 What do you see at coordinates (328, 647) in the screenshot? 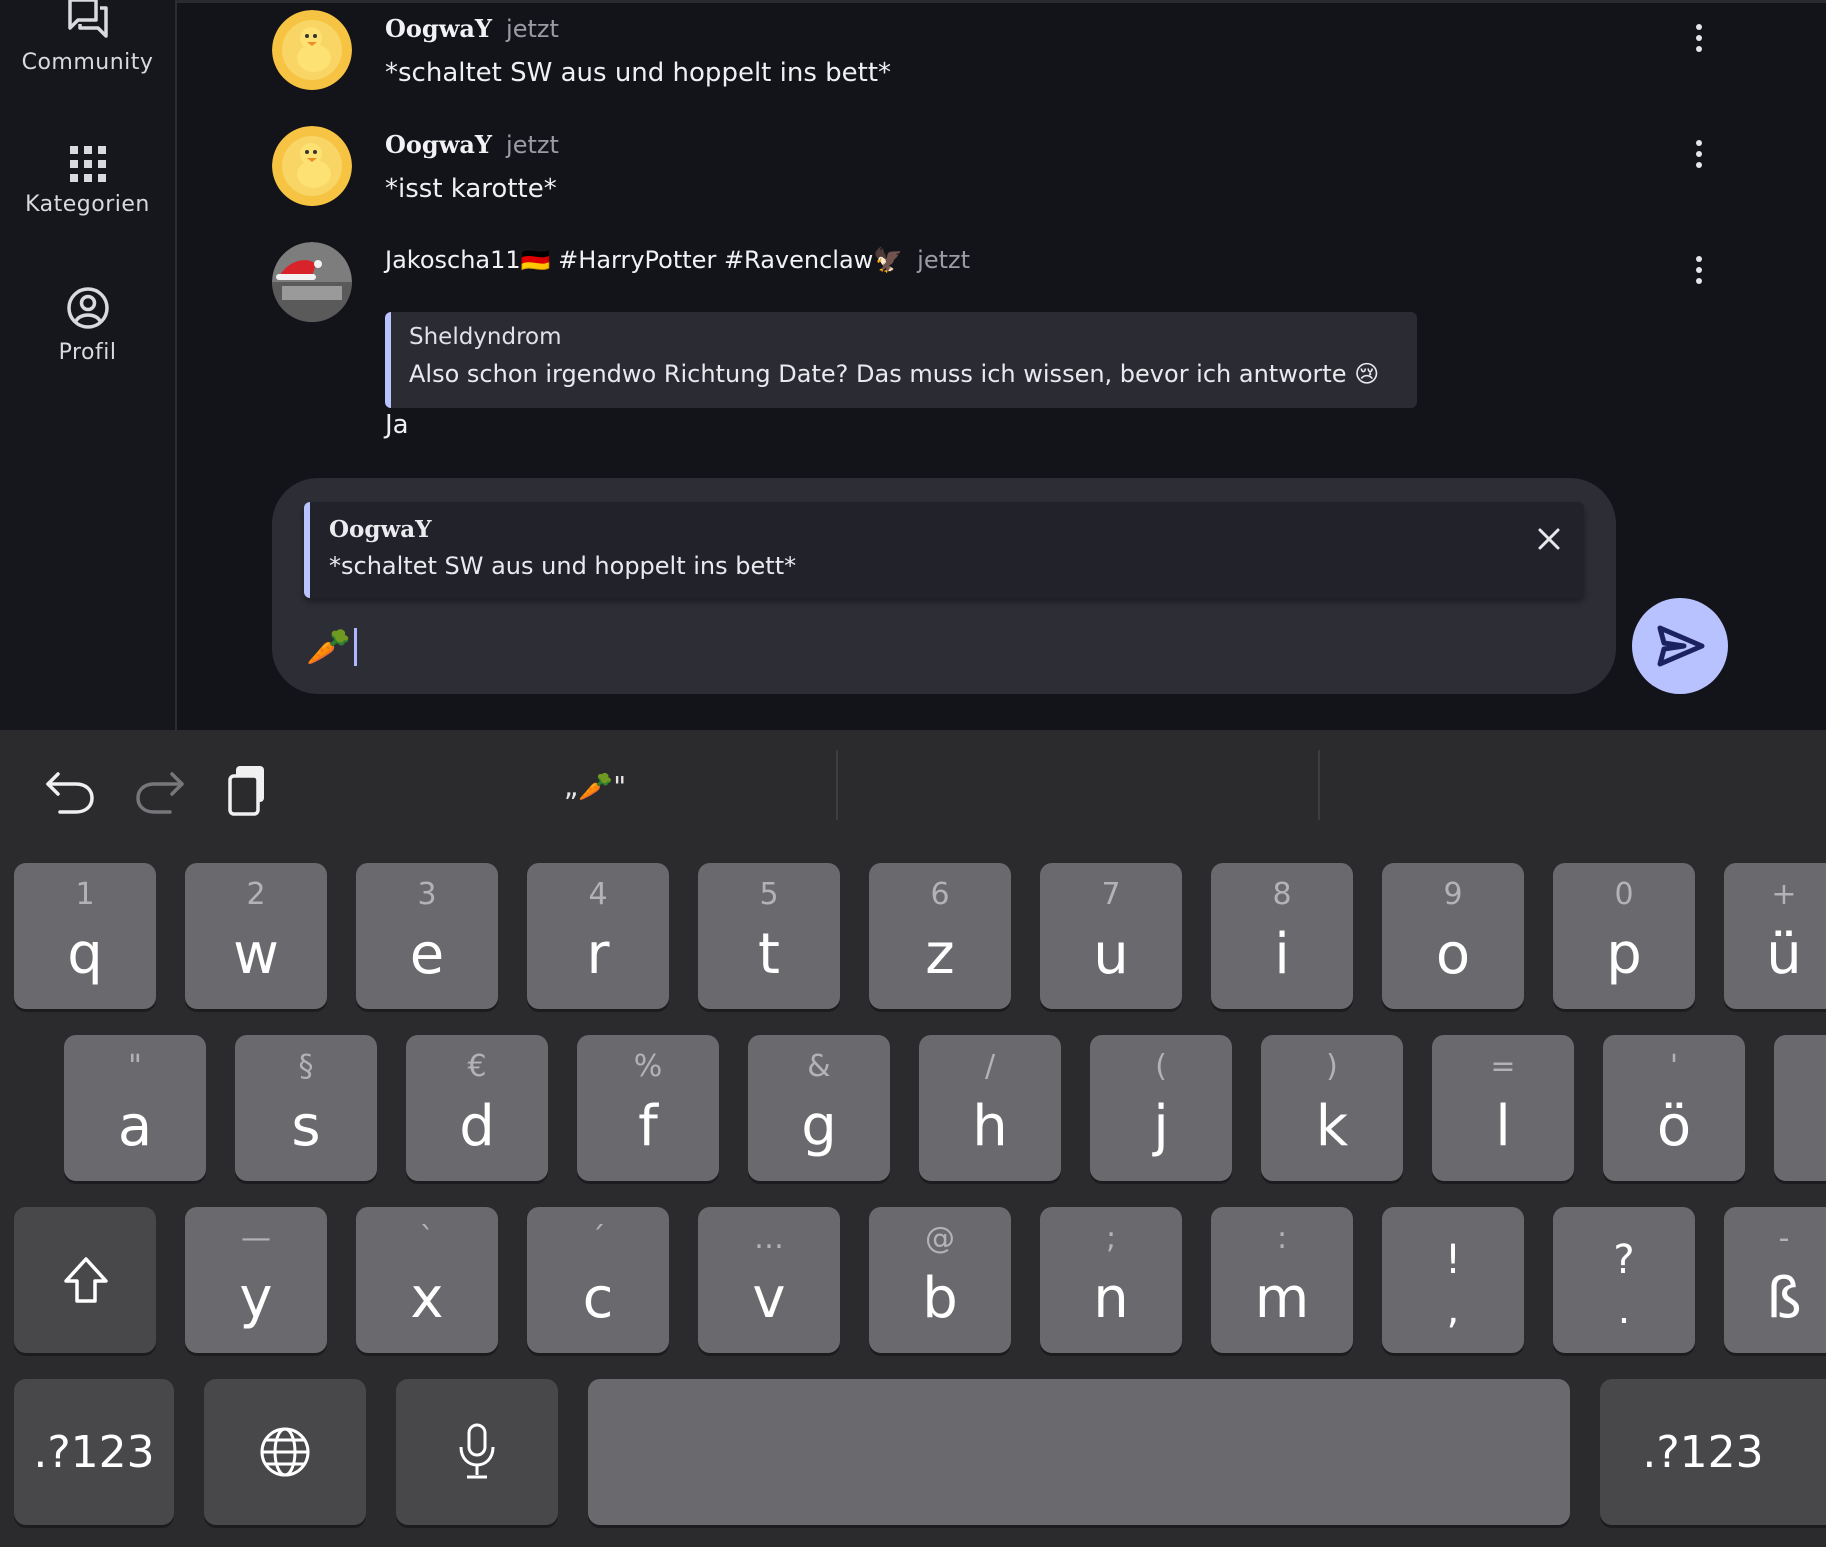
I see `input-value: 🥕` at bounding box center [328, 647].